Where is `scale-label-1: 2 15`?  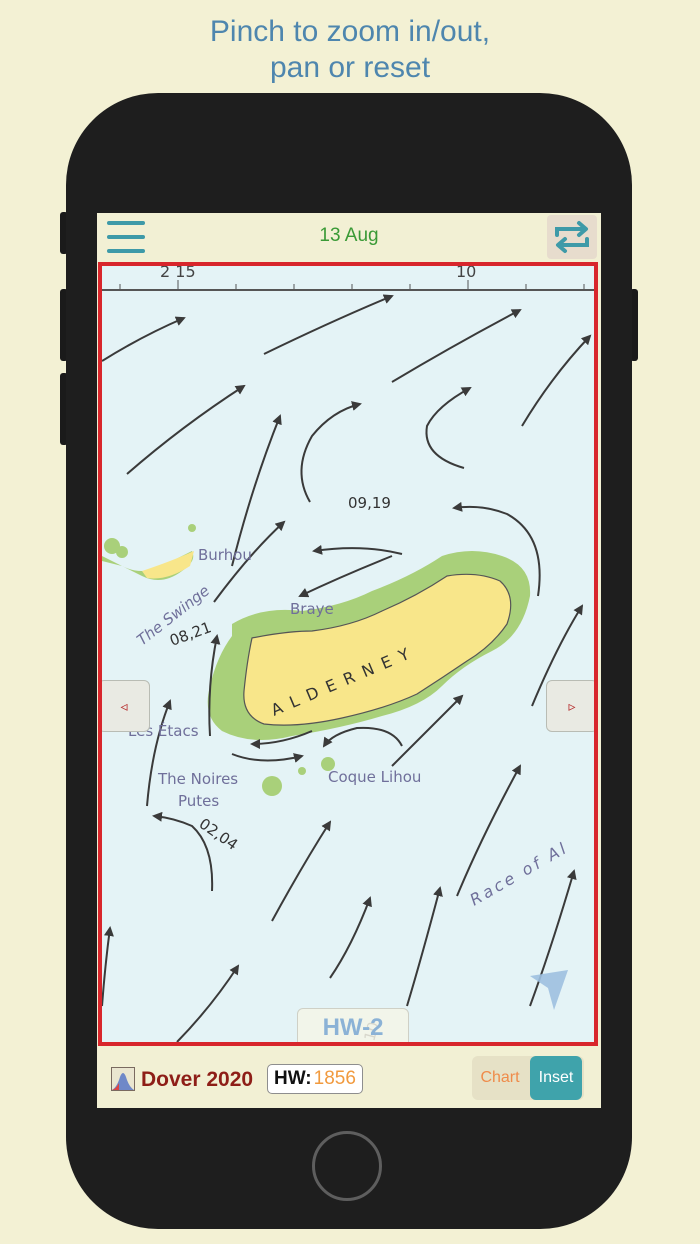
scale-label-1: 2 15 is located at coordinates (178, 273).